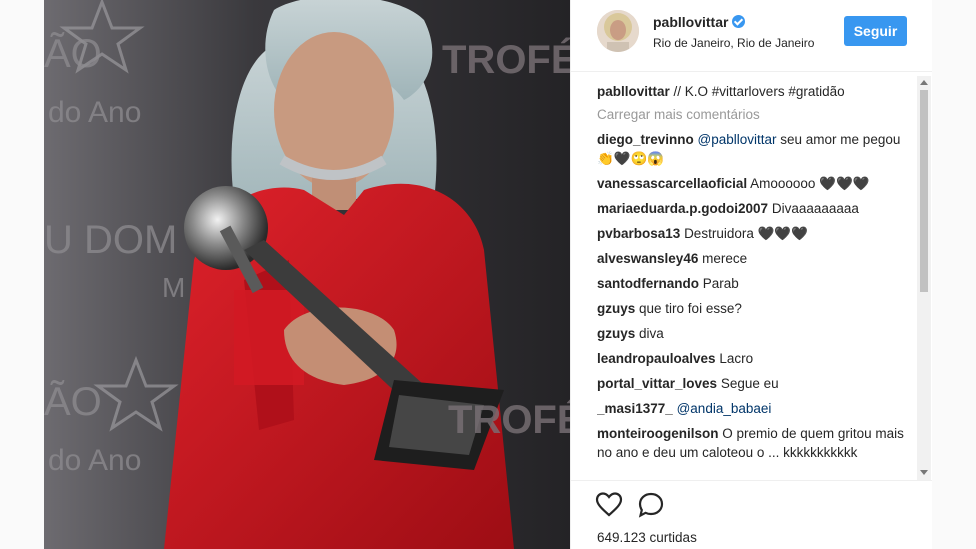 This screenshot has height=549, width=976. I want to click on comment-text: Divaaaaaaaaa, so click(815, 208).